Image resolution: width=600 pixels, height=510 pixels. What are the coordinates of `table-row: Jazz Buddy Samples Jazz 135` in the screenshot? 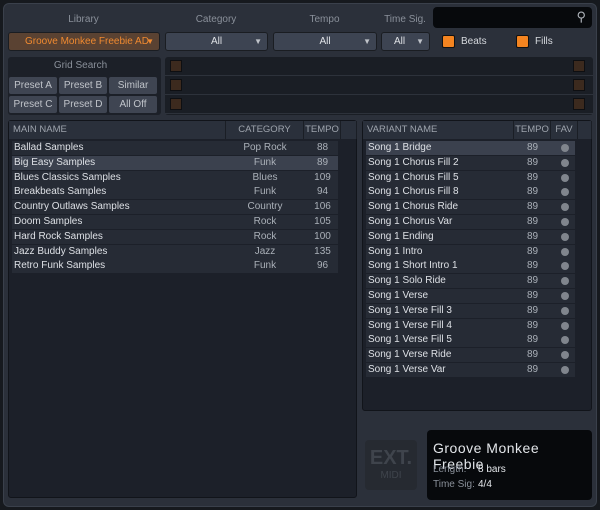 It's located at (175, 251).